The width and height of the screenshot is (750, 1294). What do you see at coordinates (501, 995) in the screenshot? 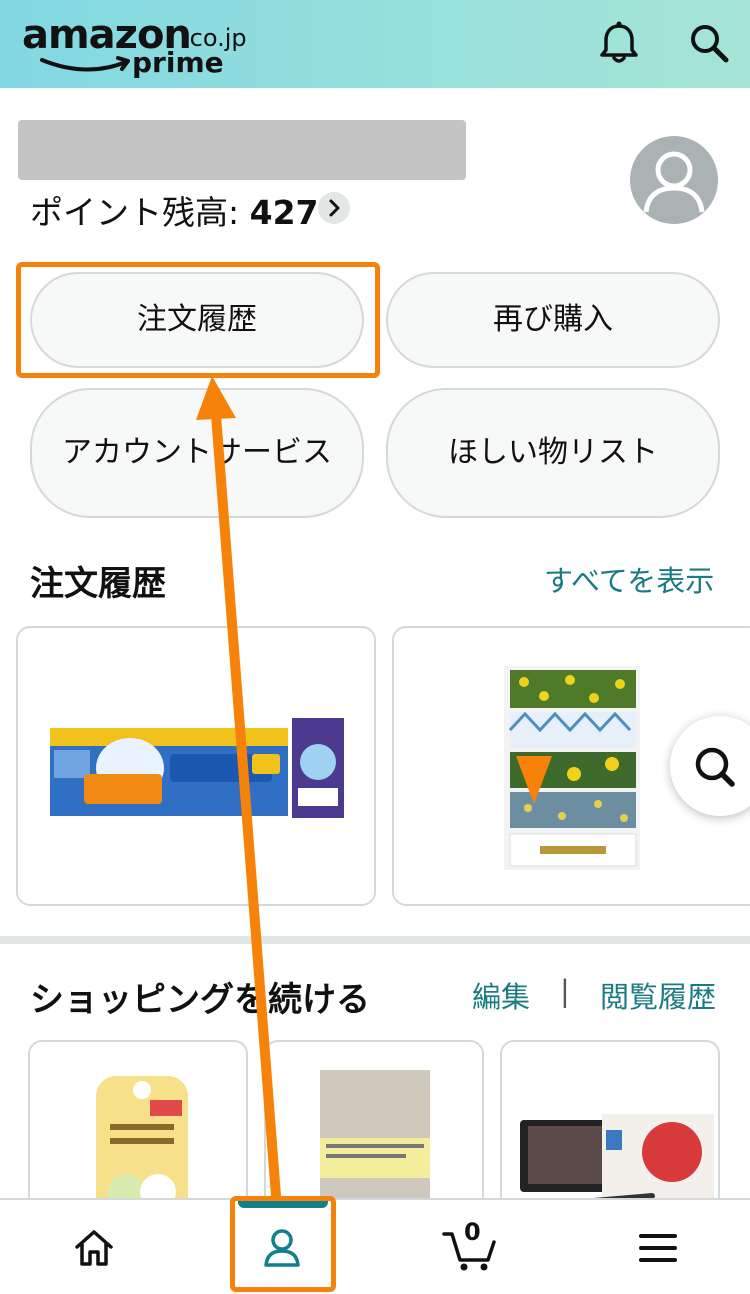
I see `edit-link: 編集` at bounding box center [501, 995].